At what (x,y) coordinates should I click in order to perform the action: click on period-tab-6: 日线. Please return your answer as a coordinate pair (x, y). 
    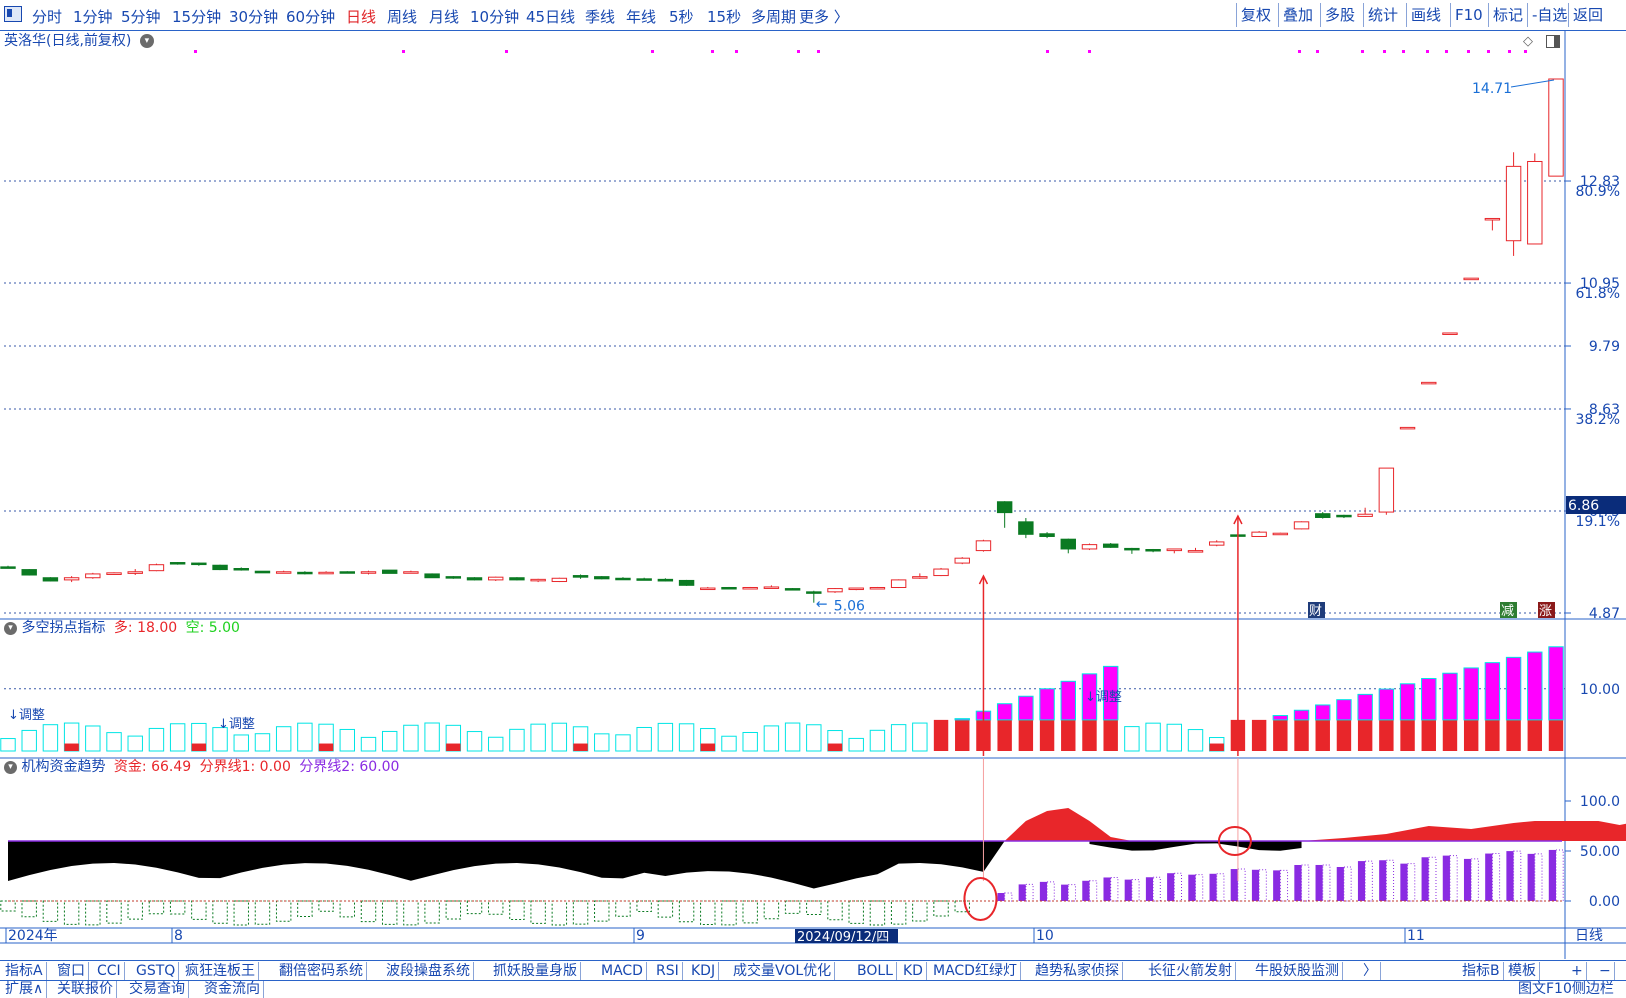
    Looking at the image, I should click on (361, 16).